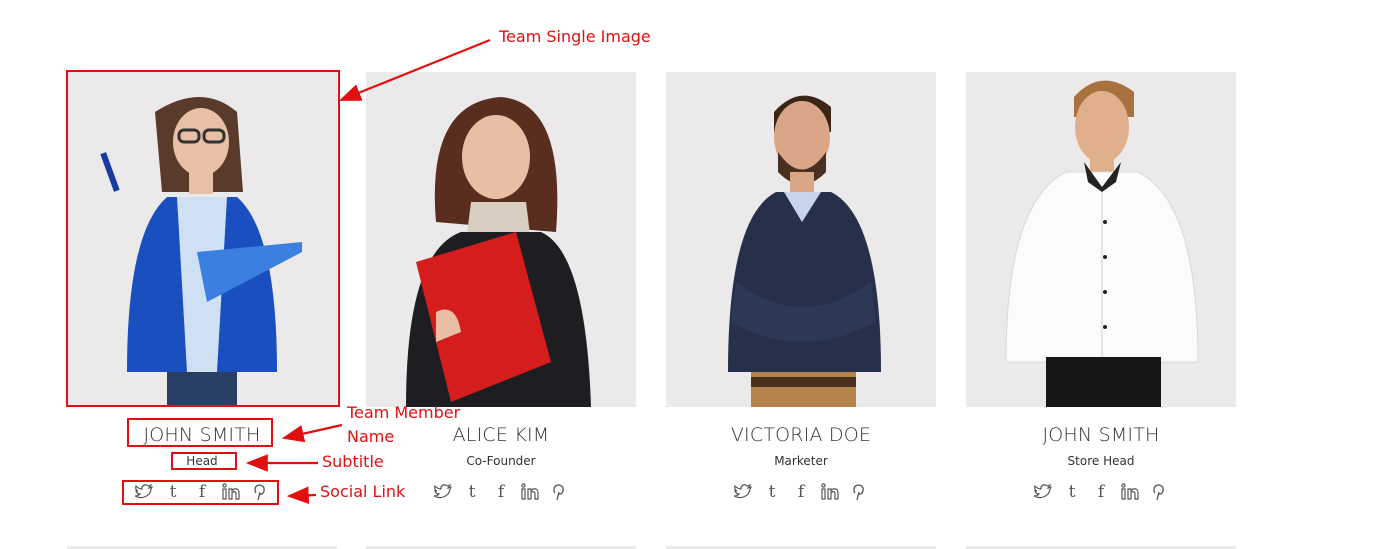 The height and width of the screenshot is (549, 1382). Describe the element at coordinates (801, 435) in the screenshot. I see `team-member-name: VICTORIA DOE` at that location.